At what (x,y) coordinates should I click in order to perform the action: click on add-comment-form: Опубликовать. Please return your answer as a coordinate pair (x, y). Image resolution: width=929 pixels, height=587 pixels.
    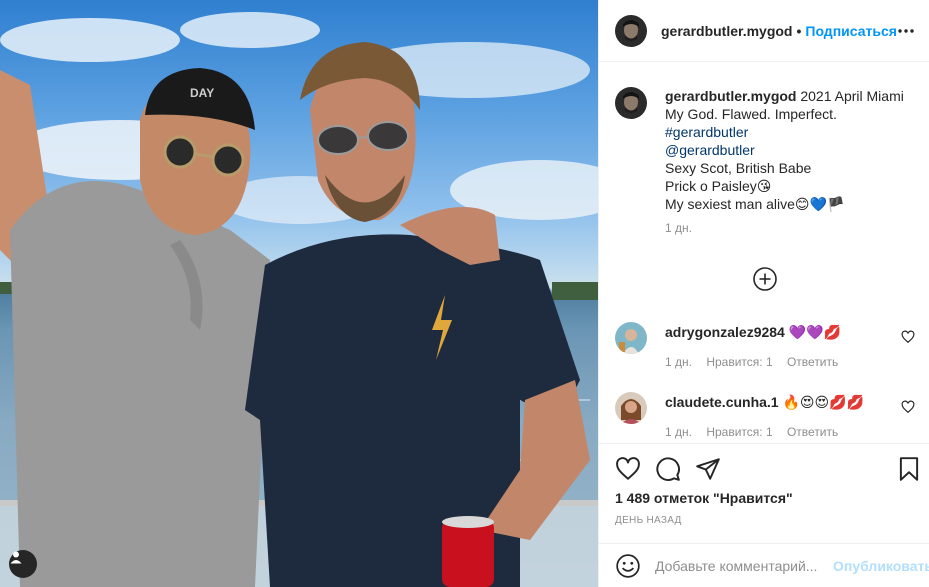
    Looking at the image, I should click on (764, 565).